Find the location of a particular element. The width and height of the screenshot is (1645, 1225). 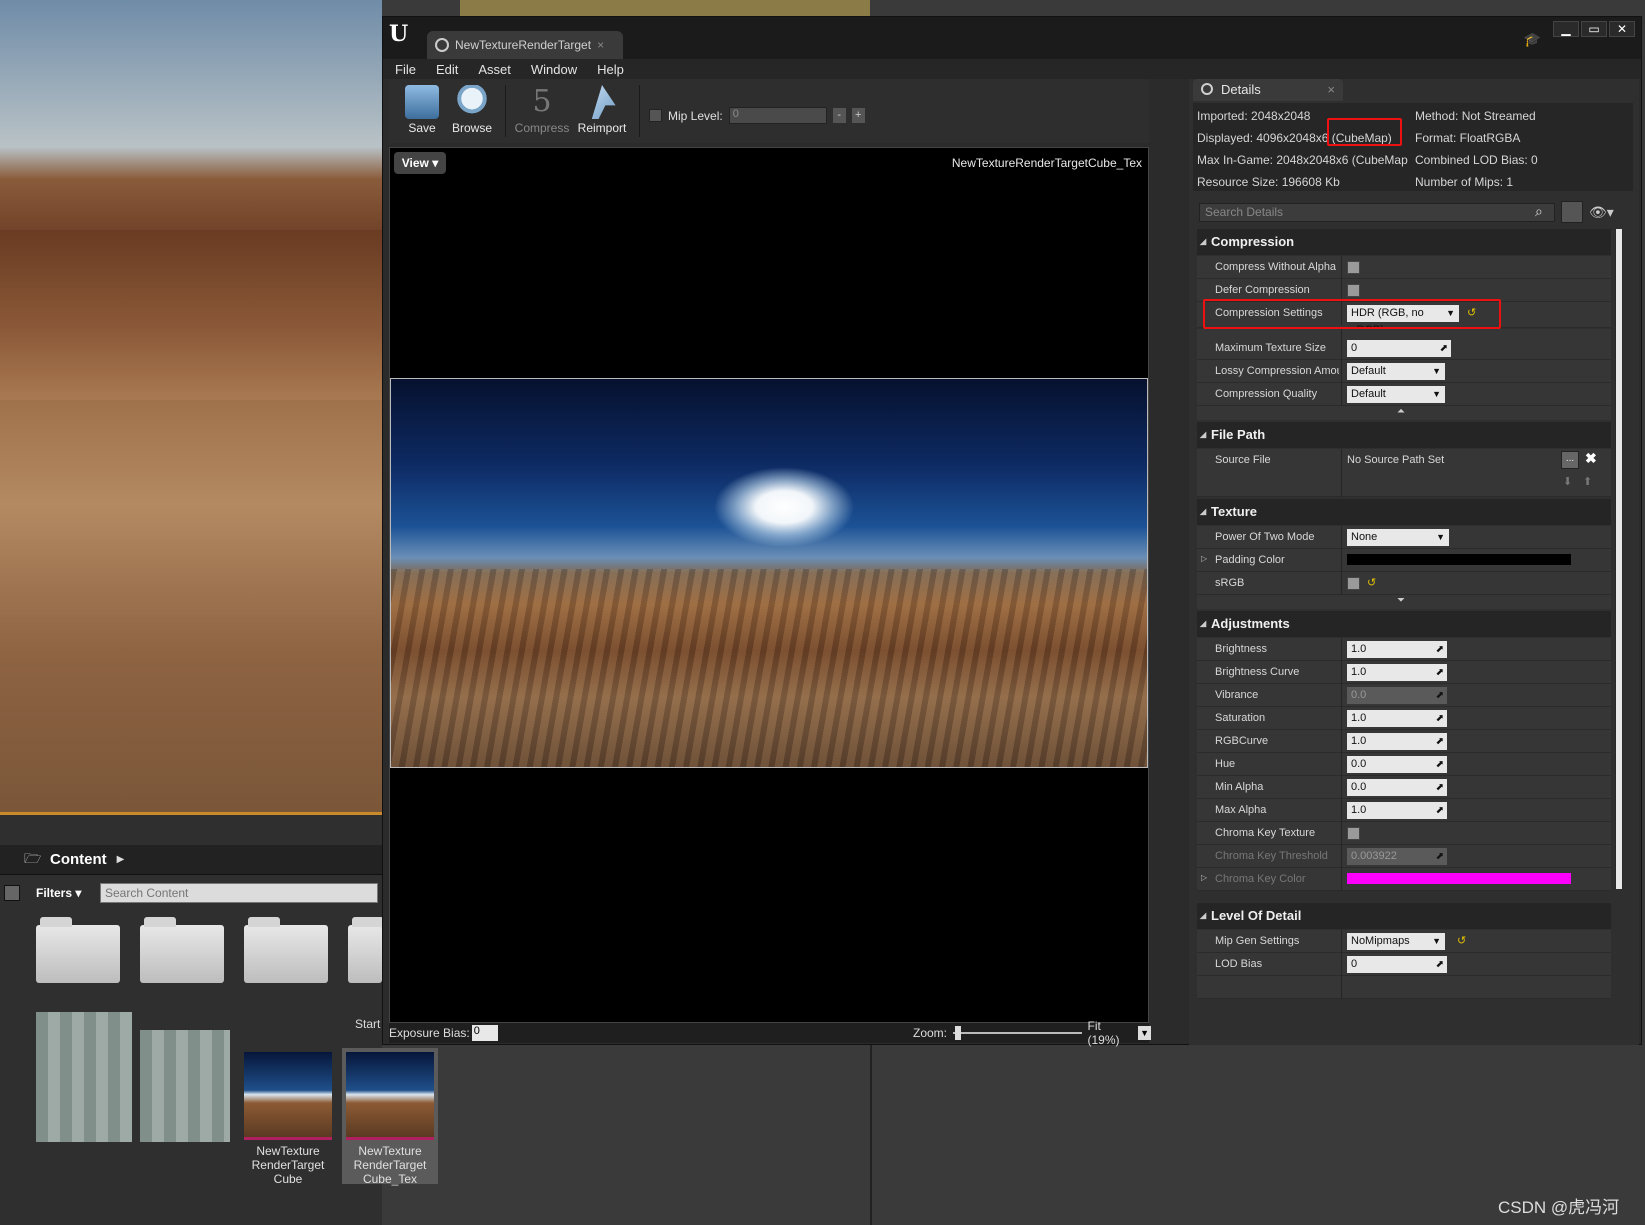

chroma-key-color-swatch is located at coordinates (1459, 878).